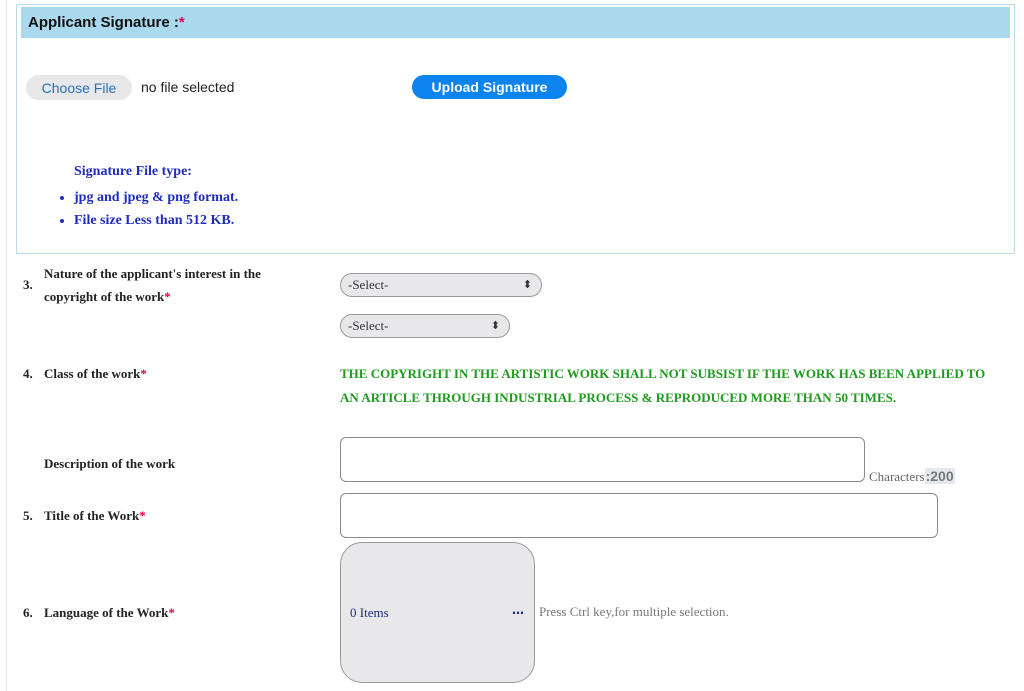 The width and height of the screenshot is (1024, 691). What do you see at coordinates (489, 87) in the screenshot?
I see `upload-signature-button: Upload Signature` at bounding box center [489, 87].